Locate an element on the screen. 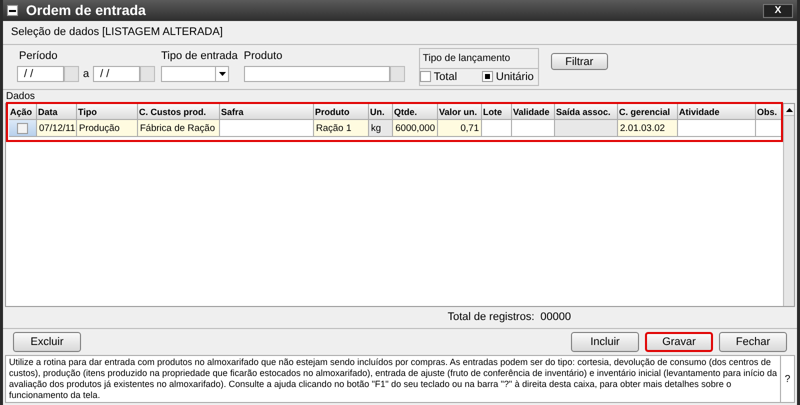 The width and height of the screenshot is (800, 405). option-label: Unitário is located at coordinates (515, 77).